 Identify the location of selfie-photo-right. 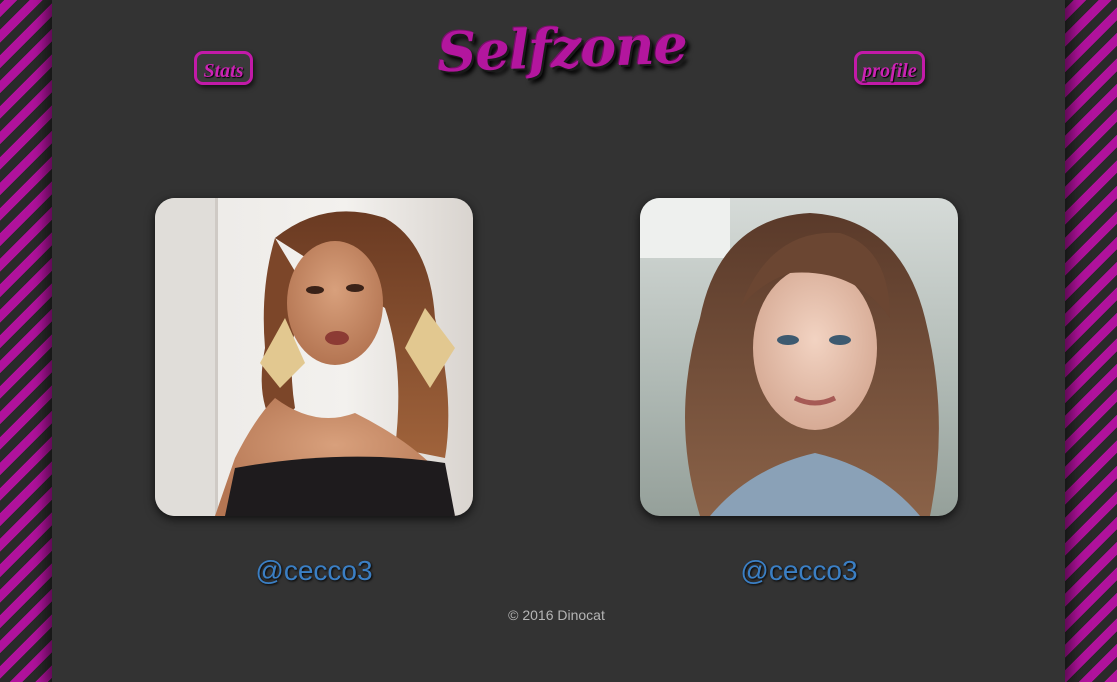
(799, 357).